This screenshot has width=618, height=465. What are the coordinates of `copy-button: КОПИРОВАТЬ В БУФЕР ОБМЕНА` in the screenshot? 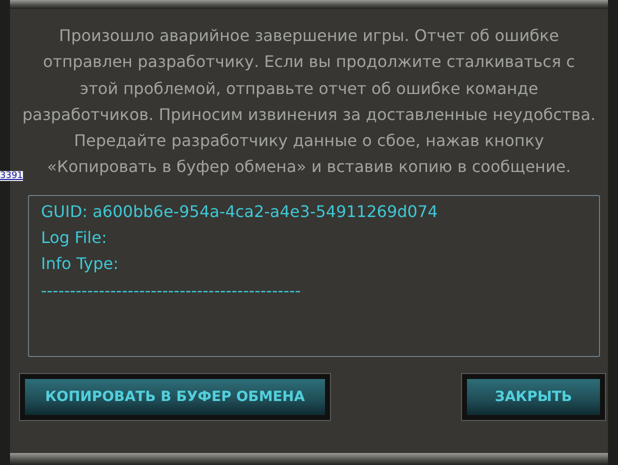 It's located at (175, 397).